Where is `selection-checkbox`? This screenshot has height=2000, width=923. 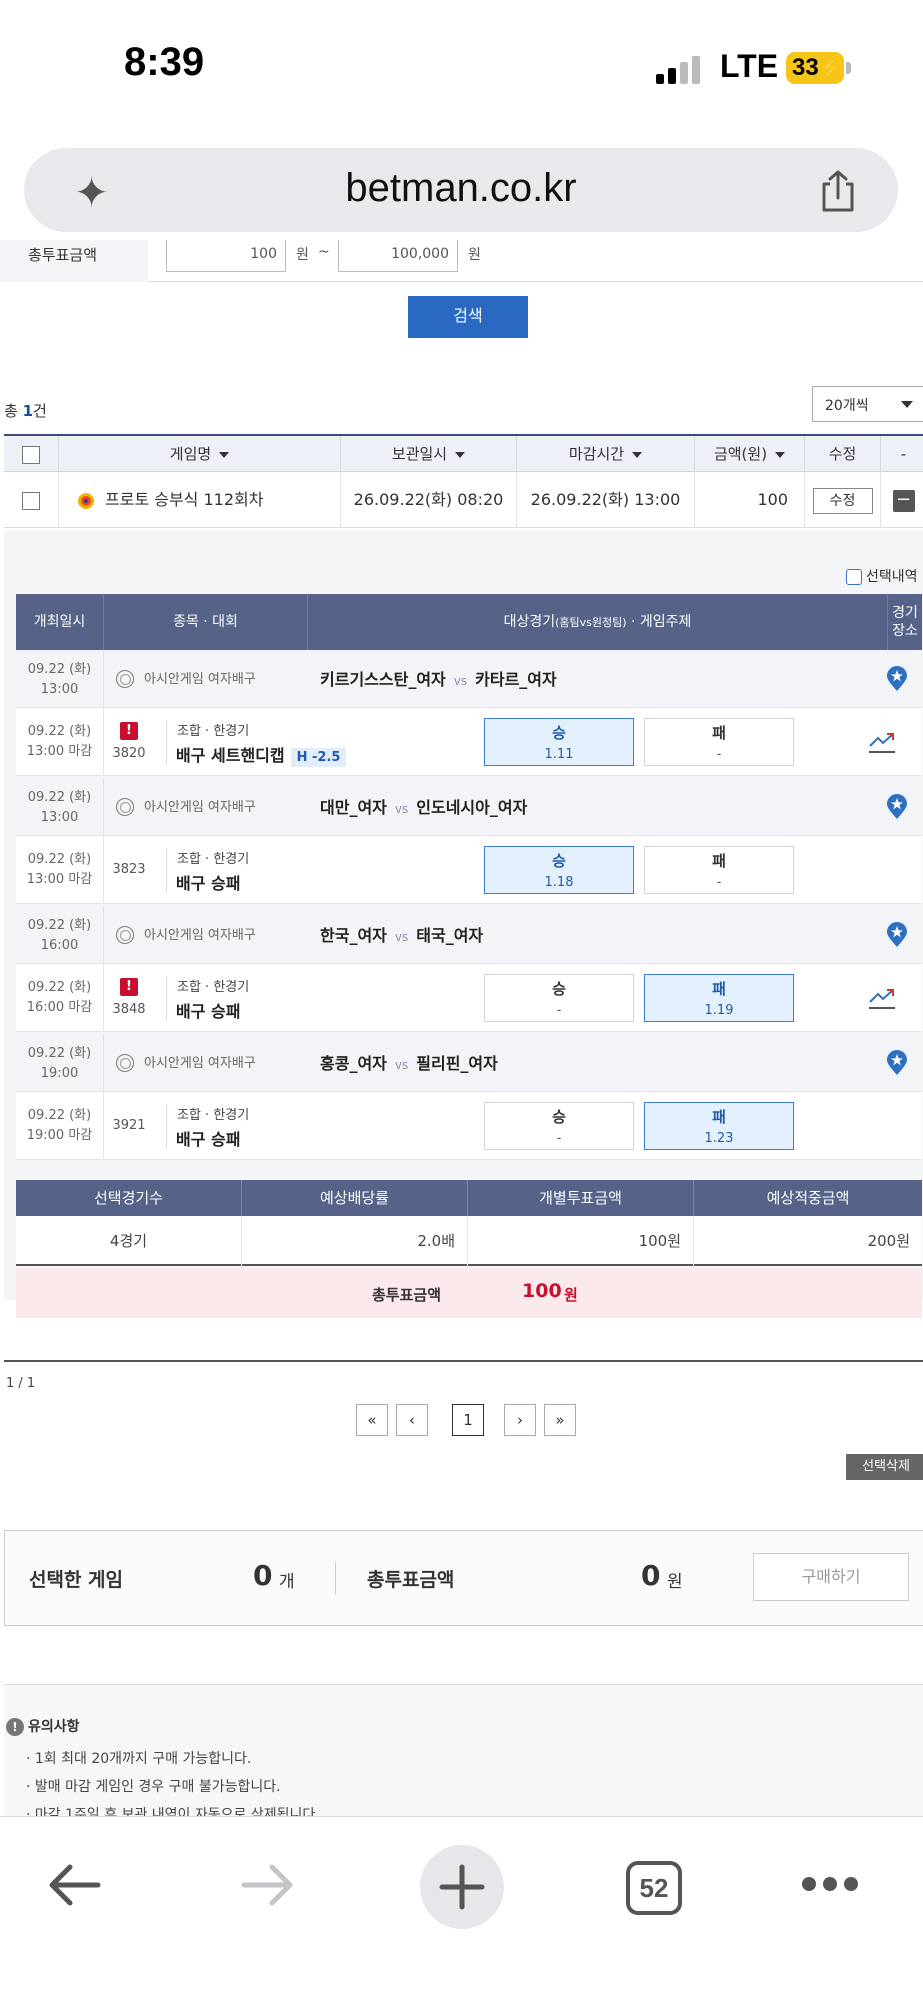 selection-checkbox is located at coordinates (854, 577).